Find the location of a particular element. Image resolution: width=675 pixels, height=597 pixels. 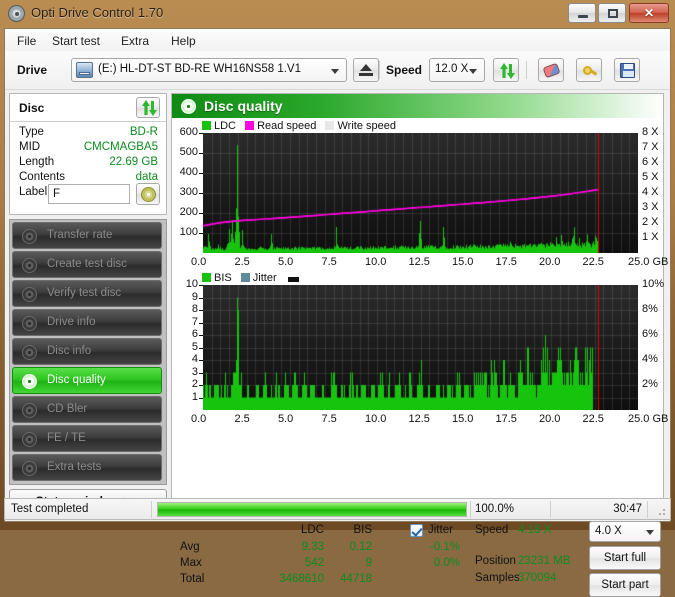

speed-select-value: 12.0 X is located at coordinates (452, 69).